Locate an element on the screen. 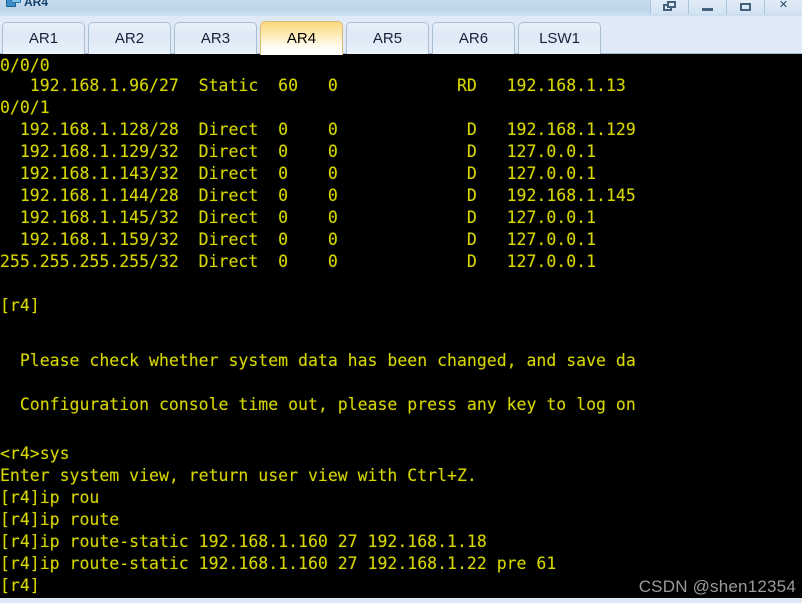 This screenshot has height=603, width=802. terminal-line: 192.168.1.129/32 Direct 0 0 D 127.0.0.1 is located at coordinates (298, 151).